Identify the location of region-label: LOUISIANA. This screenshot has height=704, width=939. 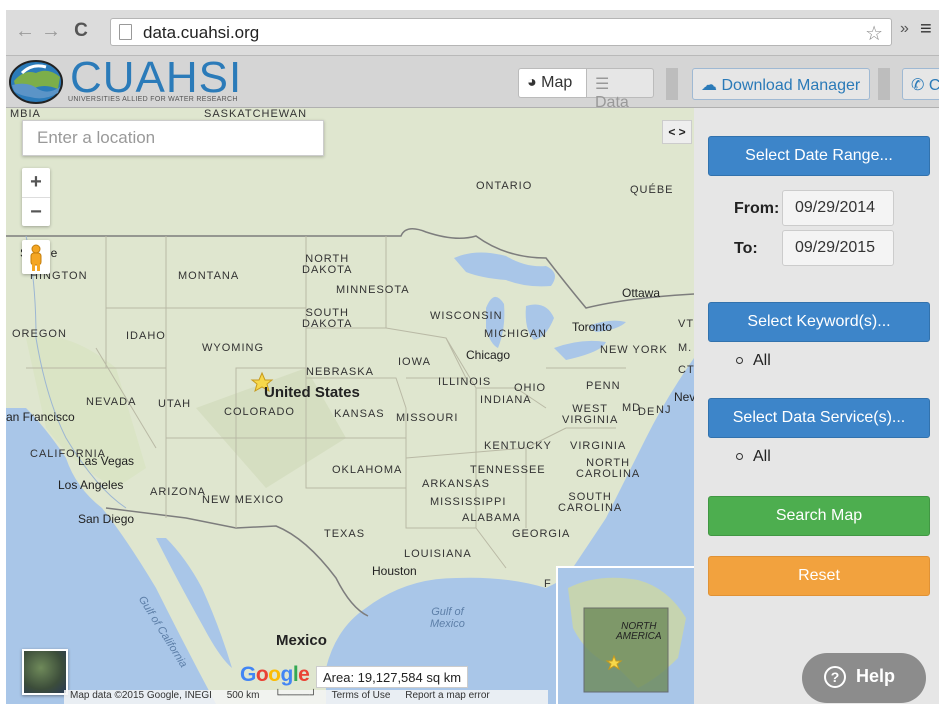
(438, 554).